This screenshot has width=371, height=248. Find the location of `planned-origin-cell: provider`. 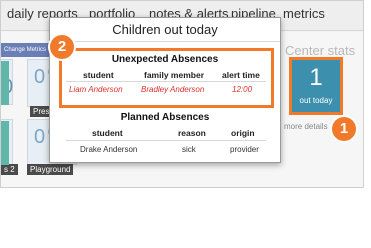

planned-origin-cell: provider is located at coordinates (244, 149).